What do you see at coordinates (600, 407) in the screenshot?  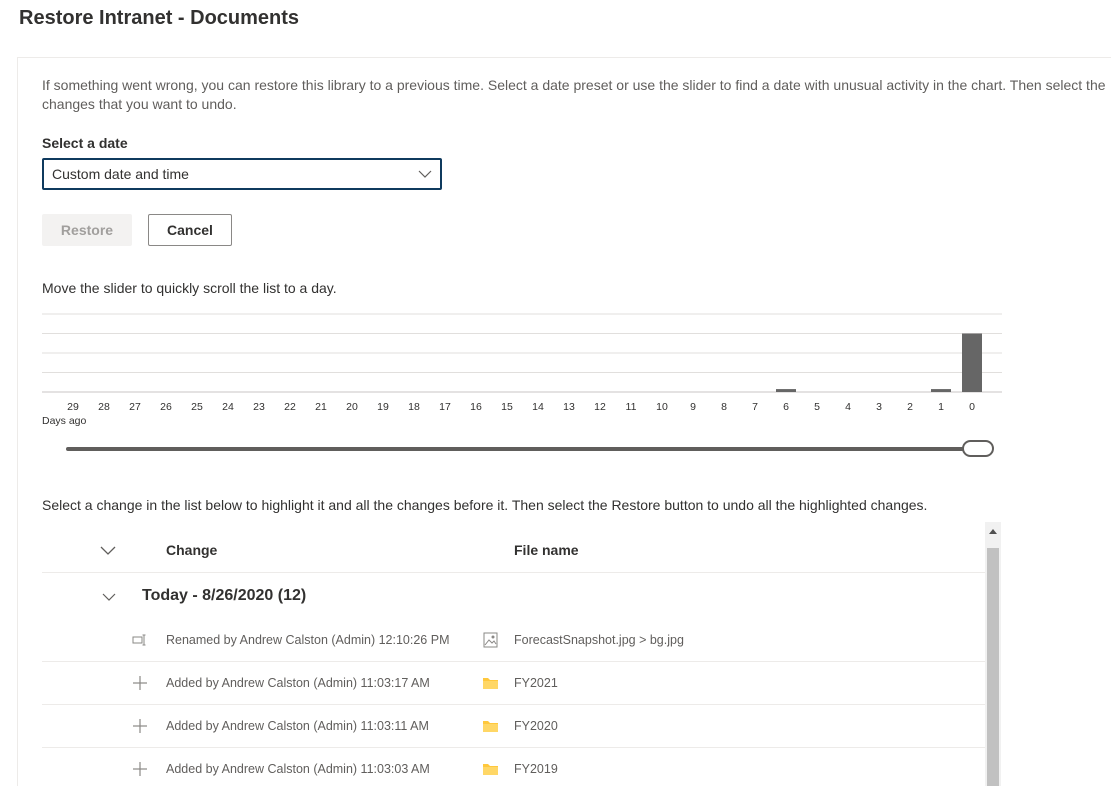 I see `chart-tick-label: 12` at bounding box center [600, 407].